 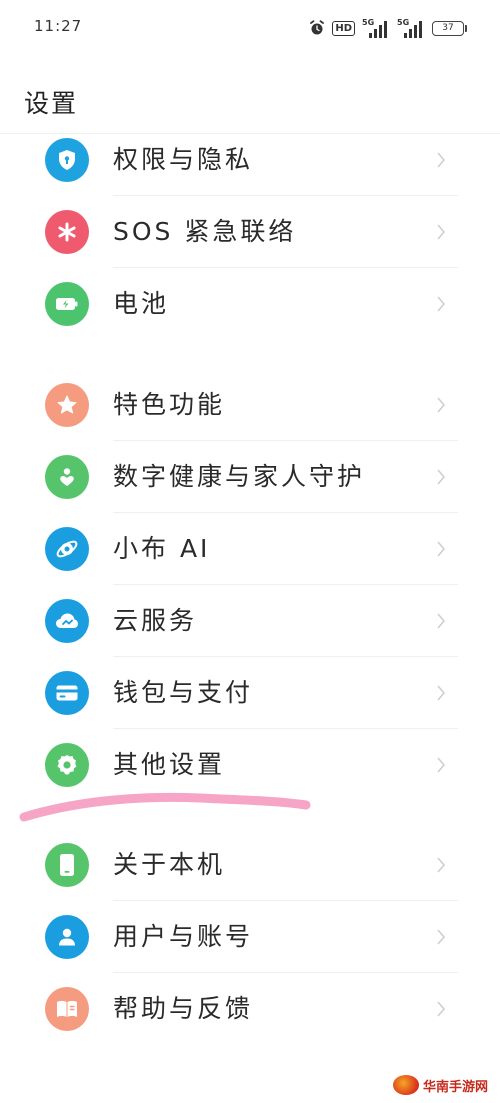 I want to click on wallet-icon, so click(x=67, y=693).